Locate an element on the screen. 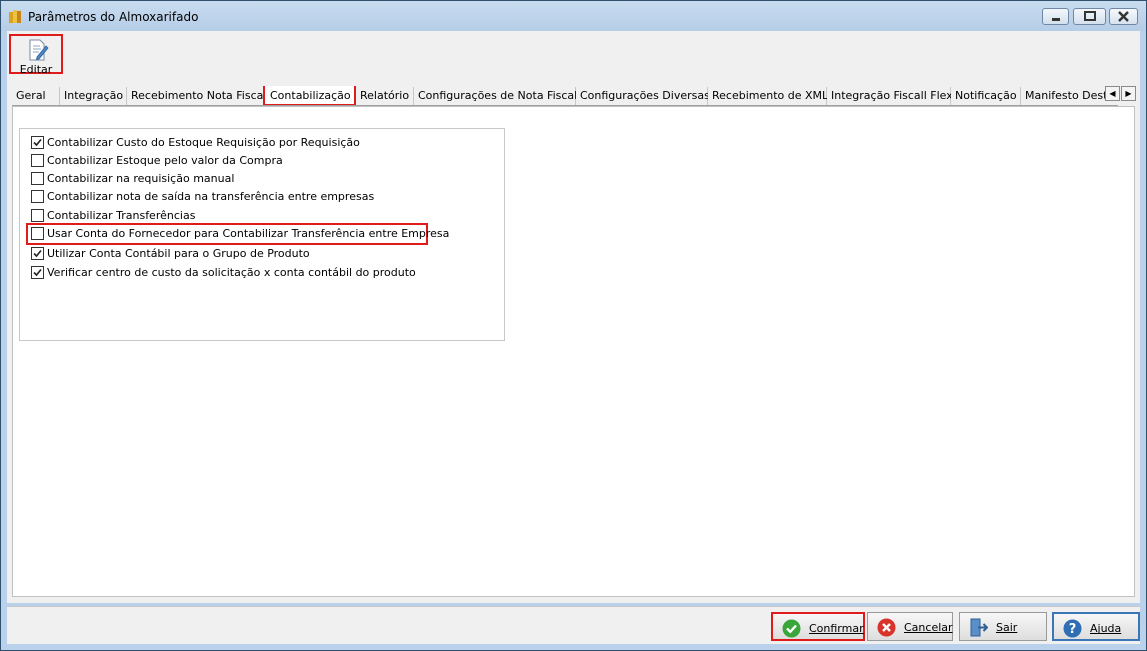 The height and width of the screenshot is (651, 1147). maximize-button is located at coordinates (1089, 16).